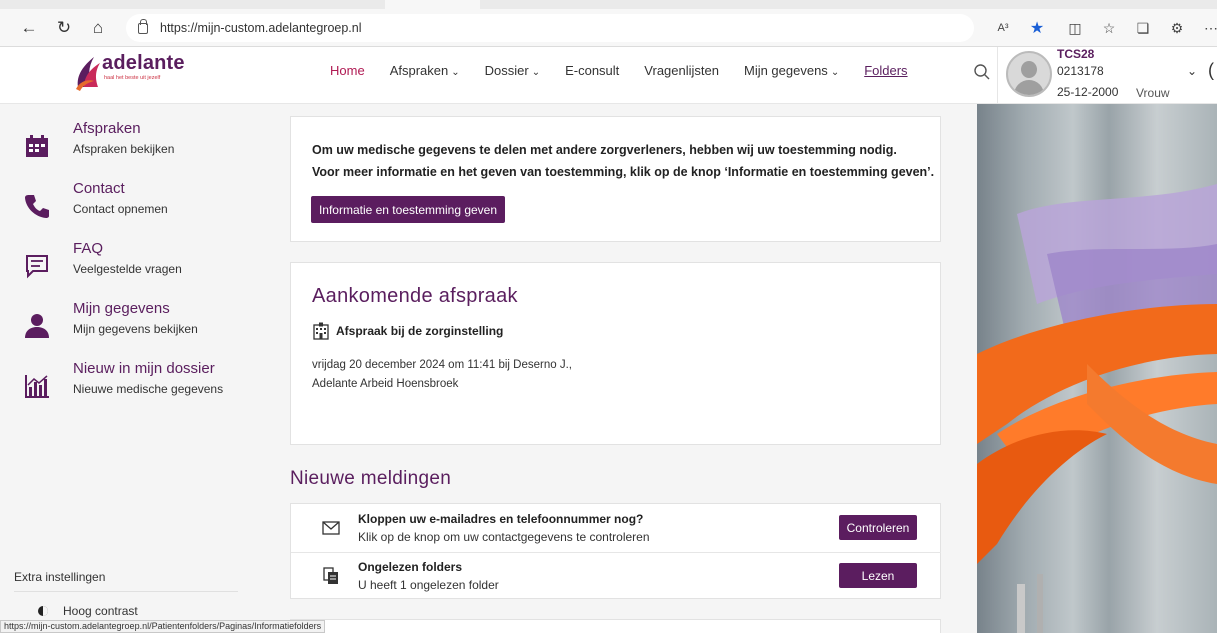 The width and height of the screenshot is (1217, 633). I want to click on user-gender: Vrouw, so click(1153, 93).